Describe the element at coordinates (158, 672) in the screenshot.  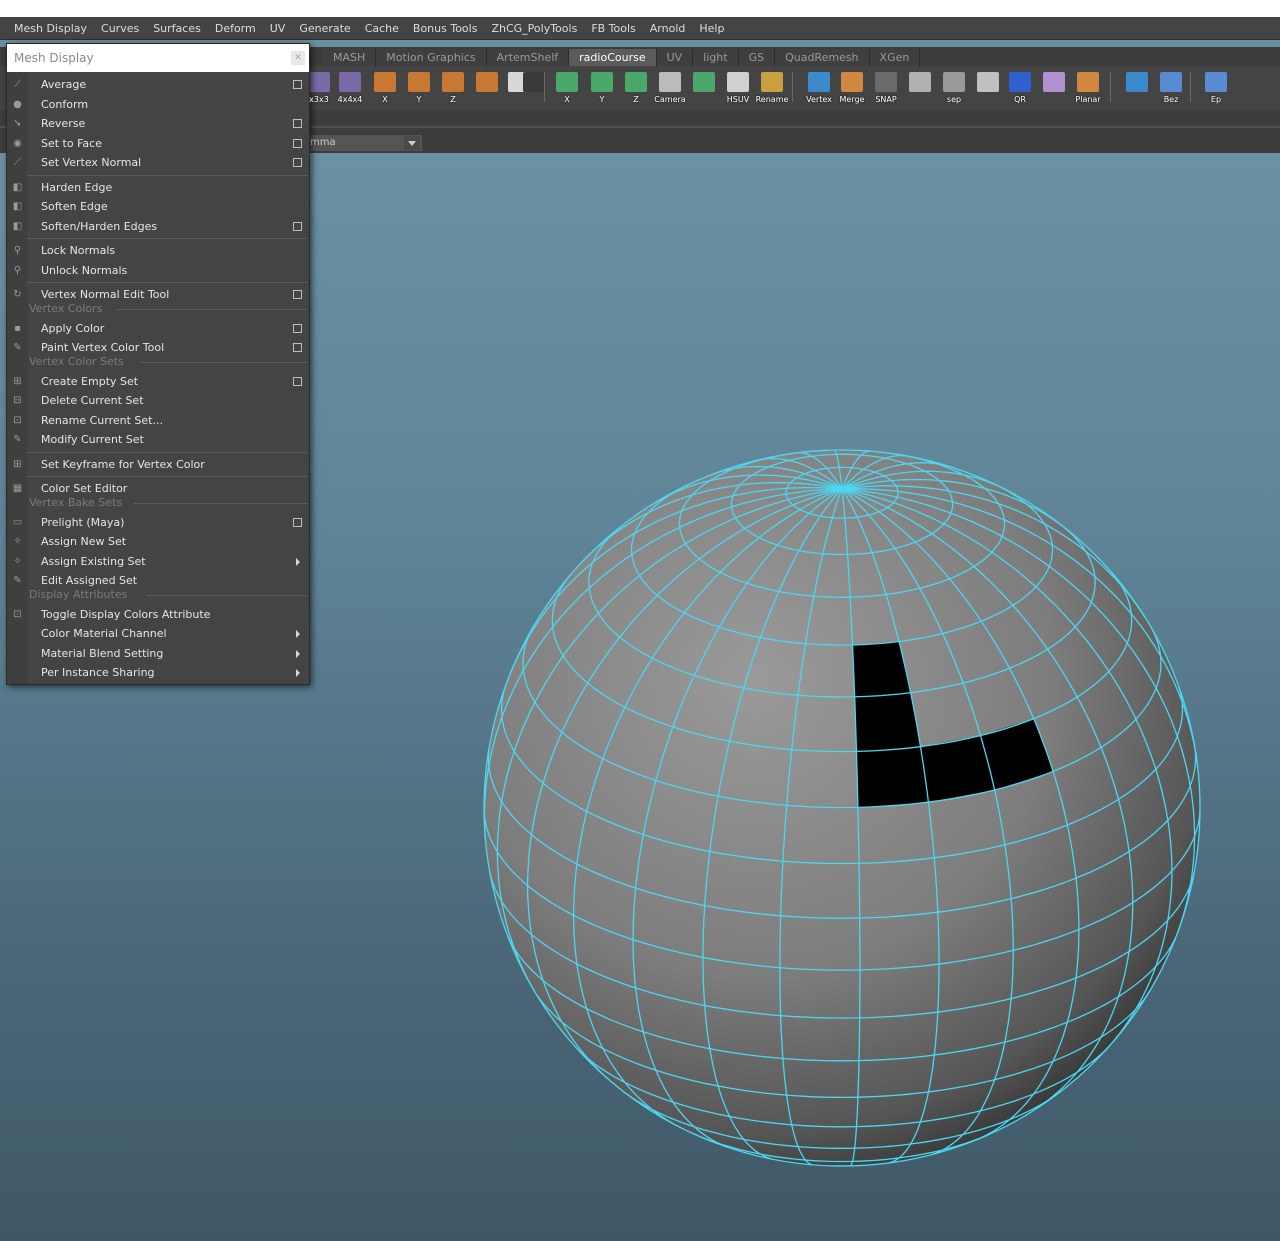
I see `menu-item-per-instance-sharing: Per Instance Sharing` at that location.